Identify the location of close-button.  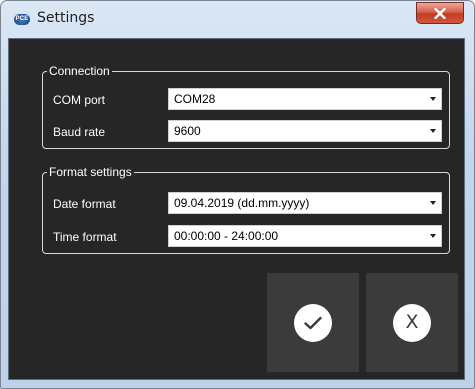
(440, 13).